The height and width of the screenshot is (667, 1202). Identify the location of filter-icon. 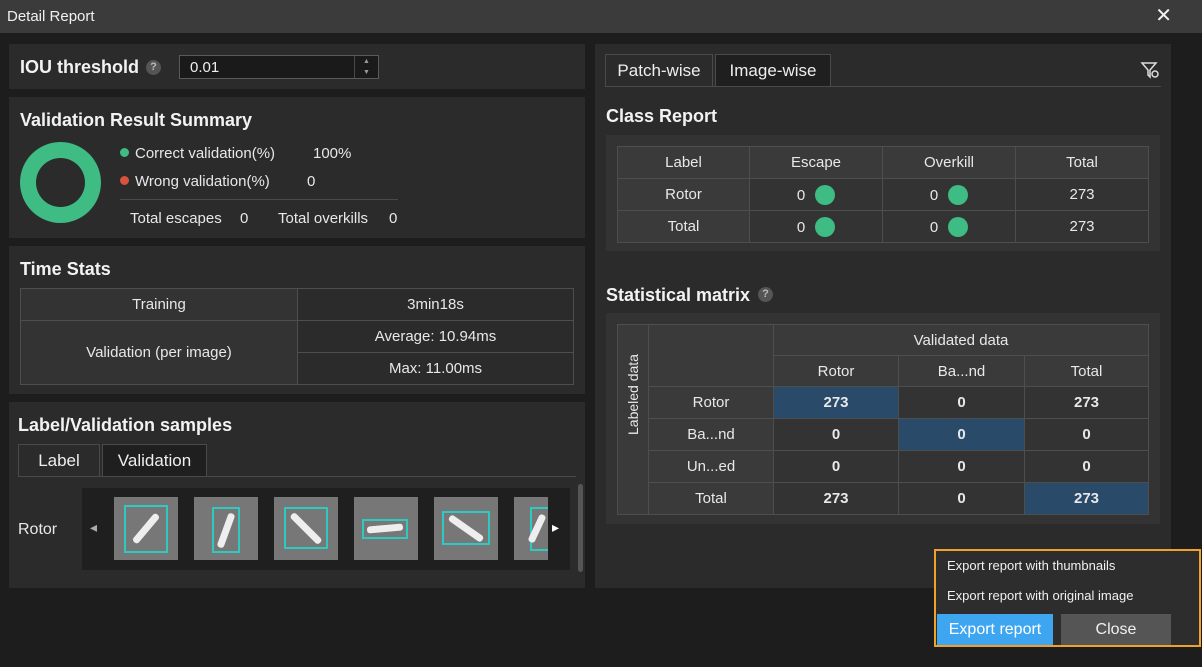
(1150, 70).